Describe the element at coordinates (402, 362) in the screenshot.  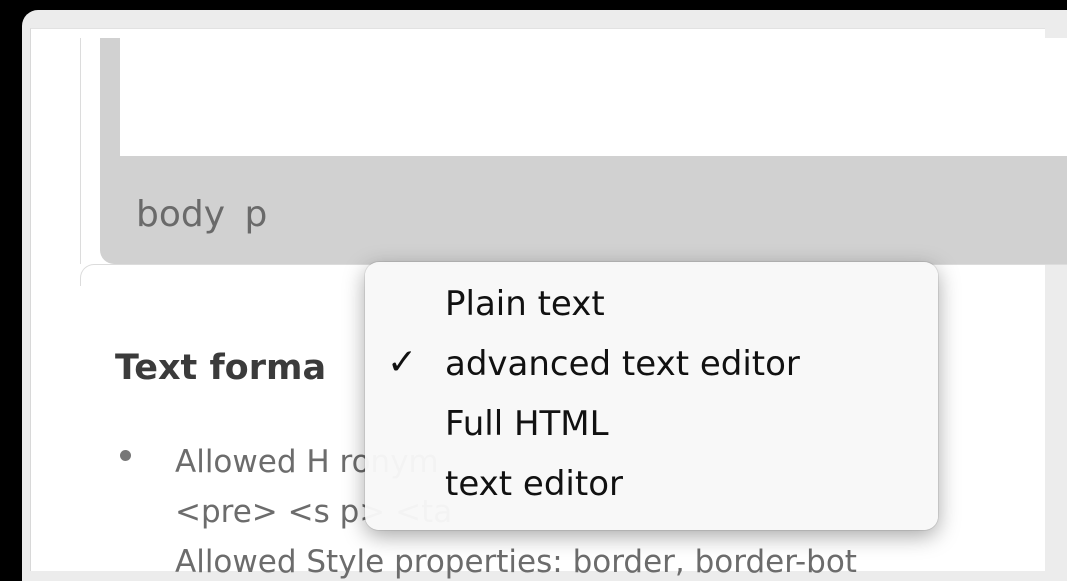
I see `checkmark-icon: ✓` at that location.